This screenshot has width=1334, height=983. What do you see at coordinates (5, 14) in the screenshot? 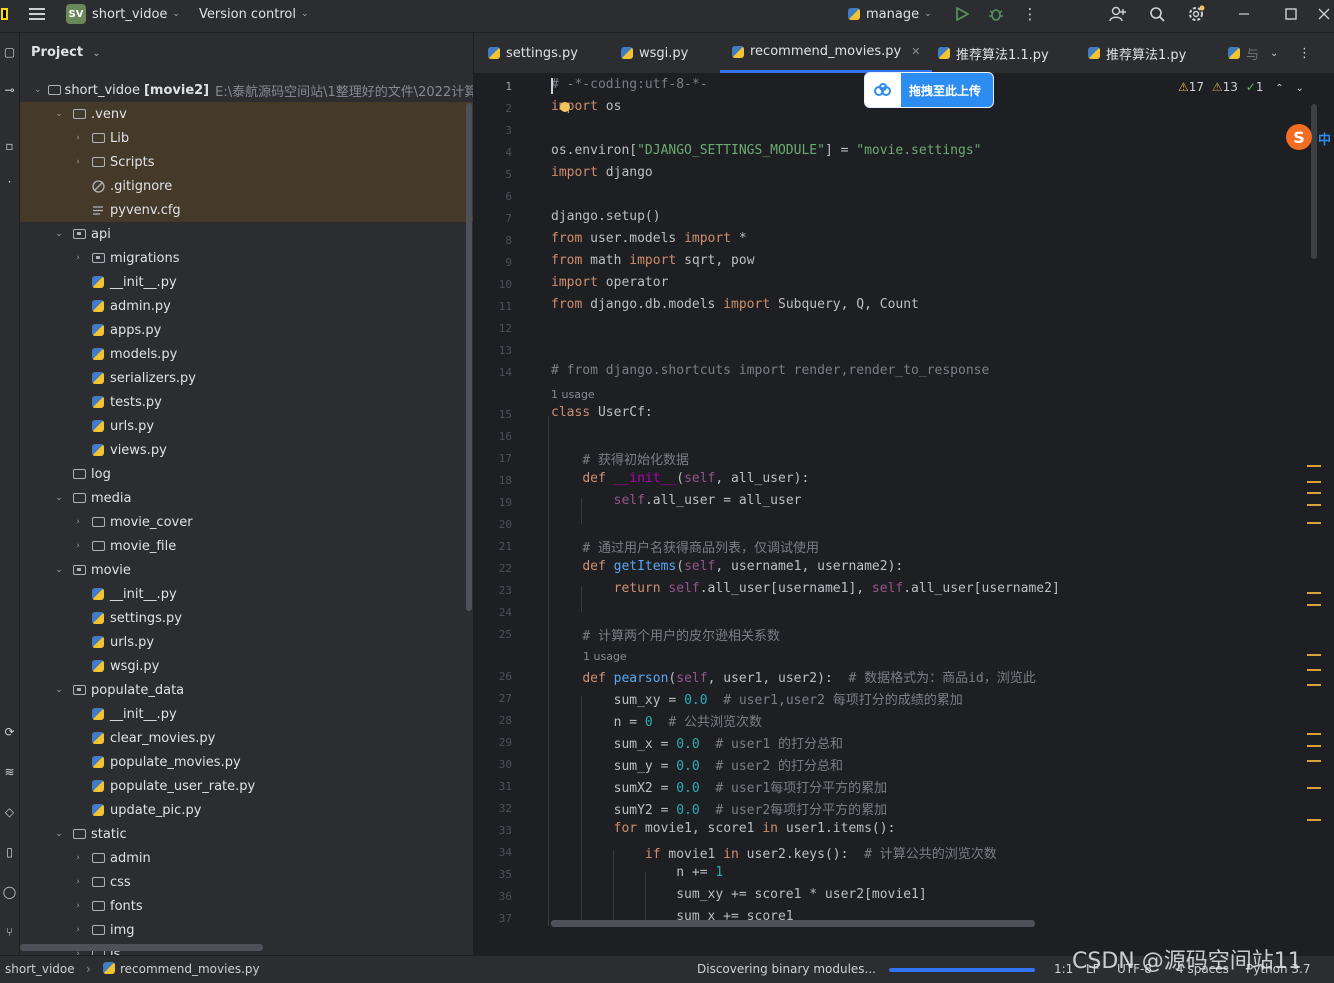
I see `app-icon` at bounding box center [5, 14].